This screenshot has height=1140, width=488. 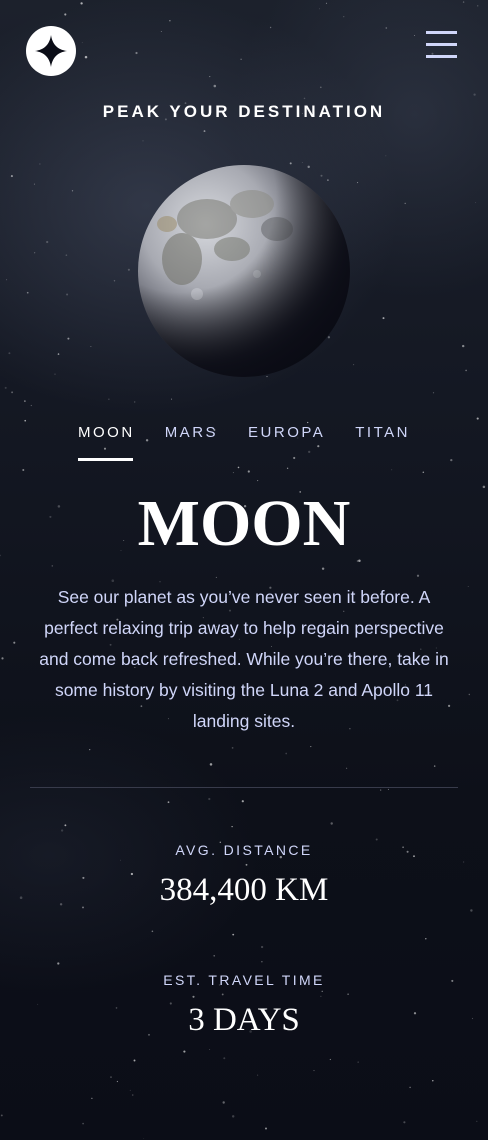 I want to click on stat-label: AVG. DISTANCE, so click(x=244, y=850).